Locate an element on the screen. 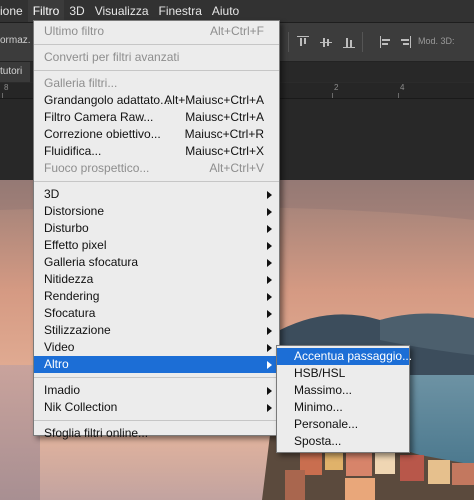  menu-item-altro: Altro is located at coordinates (156, 364).